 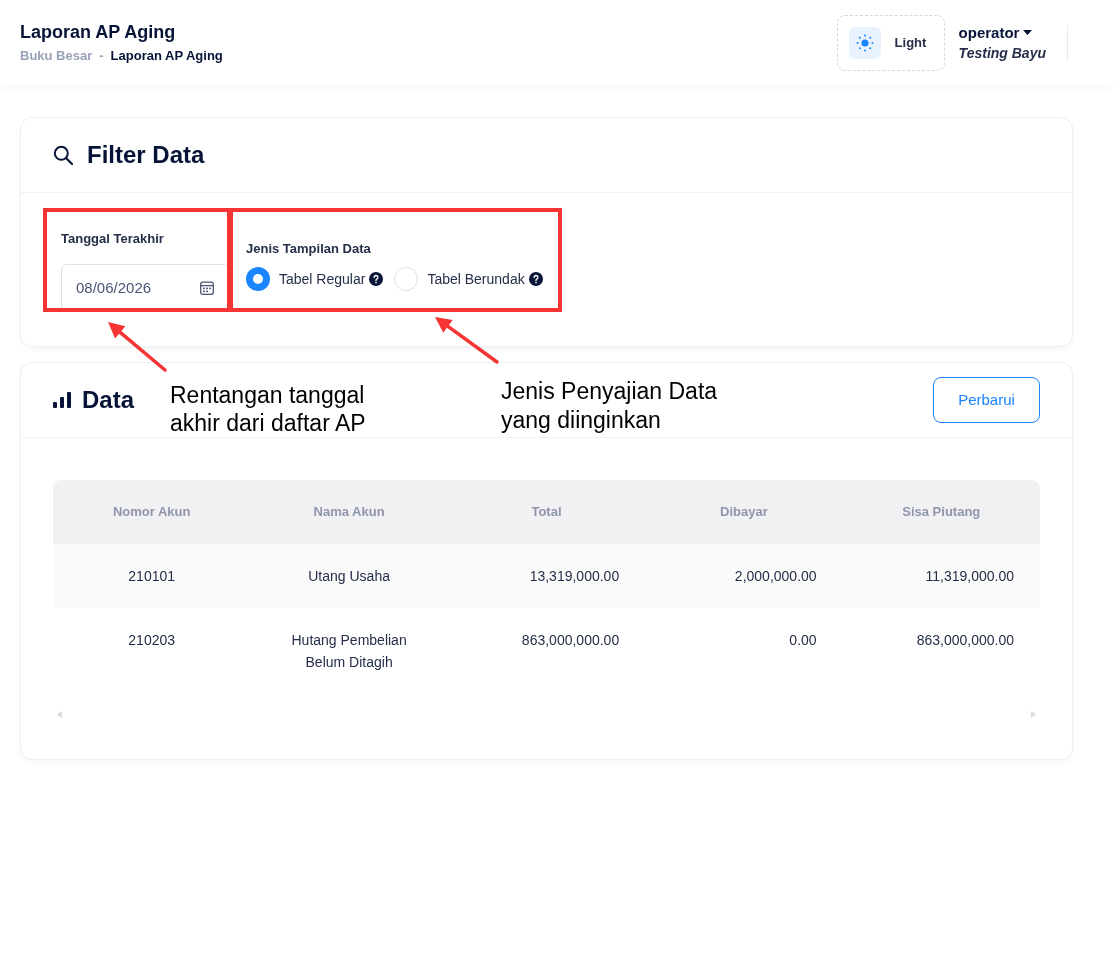 I want to click on card-title: Data, so click(x=108, y=400).